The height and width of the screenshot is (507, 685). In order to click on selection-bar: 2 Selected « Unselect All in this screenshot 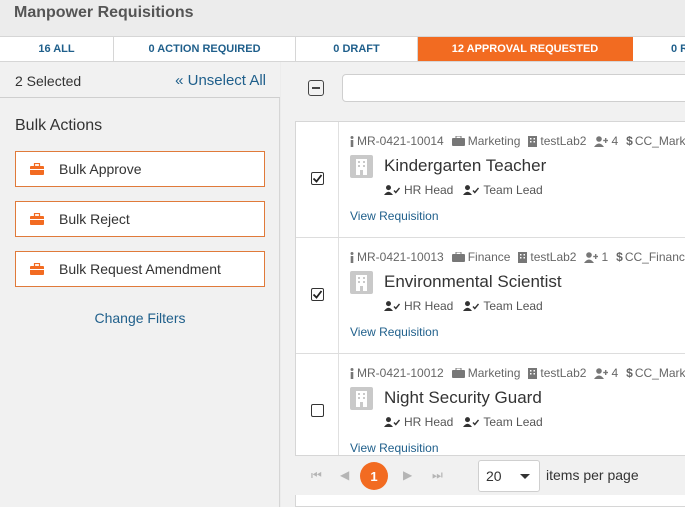, I will do `click(140, 80)`.